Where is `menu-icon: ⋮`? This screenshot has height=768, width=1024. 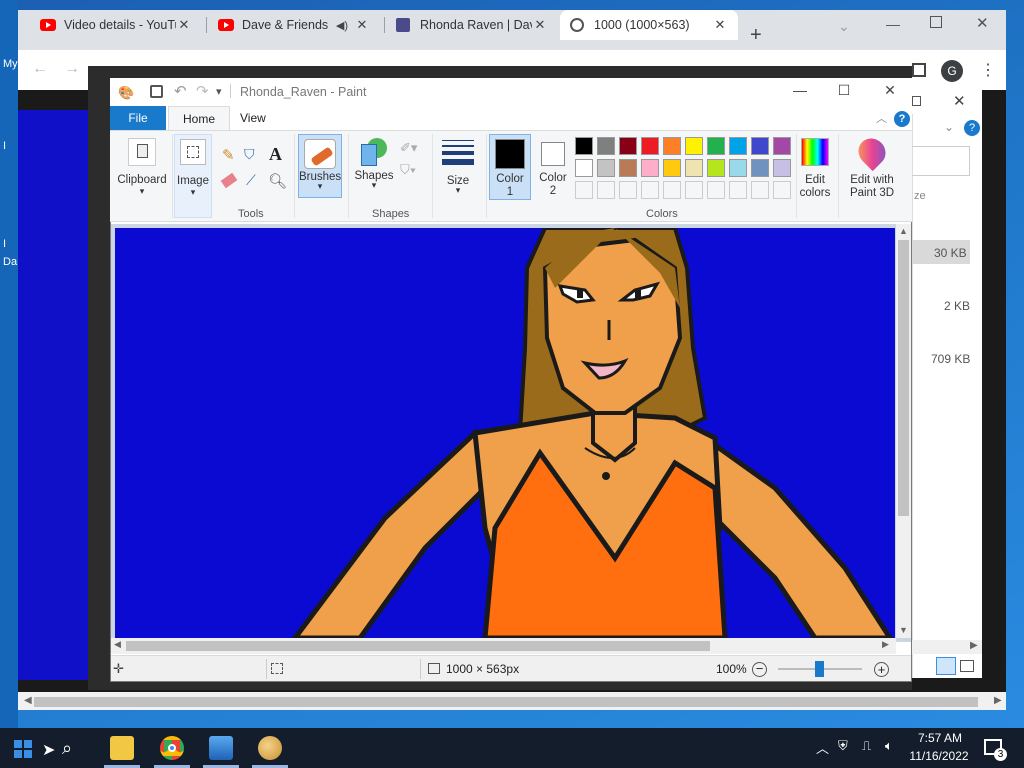 menu-icon: ⋮ is located at coordinates (988, 70).